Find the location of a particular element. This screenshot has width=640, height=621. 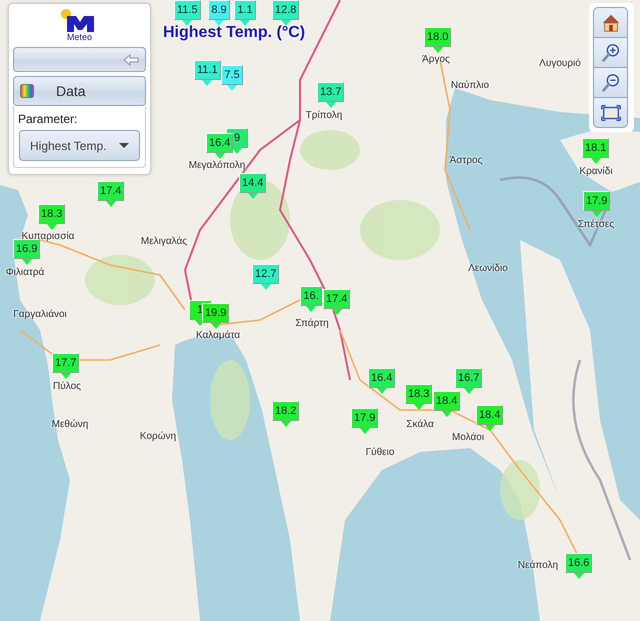

place-label: Μεγαλόπολη is located at coordinates (217, 165).